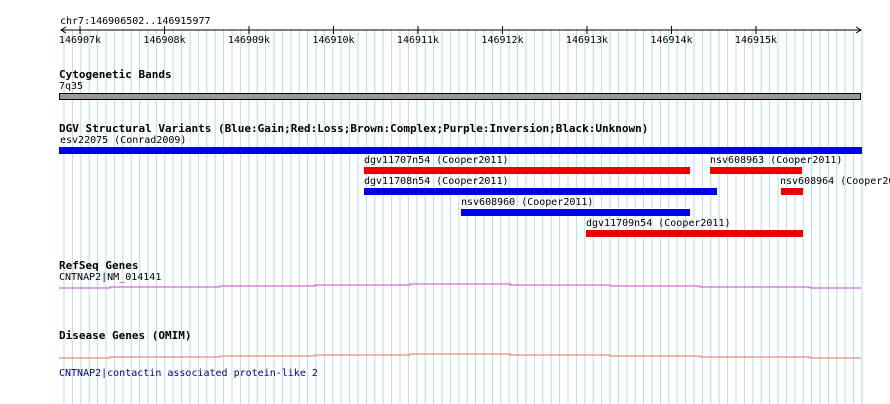 This screenshot has width=890, height=404. Describe the element at coordinates (436, 161) in the screenshot. I see `variant-label: dgv11707n54 (Cooper2011)` at that location.